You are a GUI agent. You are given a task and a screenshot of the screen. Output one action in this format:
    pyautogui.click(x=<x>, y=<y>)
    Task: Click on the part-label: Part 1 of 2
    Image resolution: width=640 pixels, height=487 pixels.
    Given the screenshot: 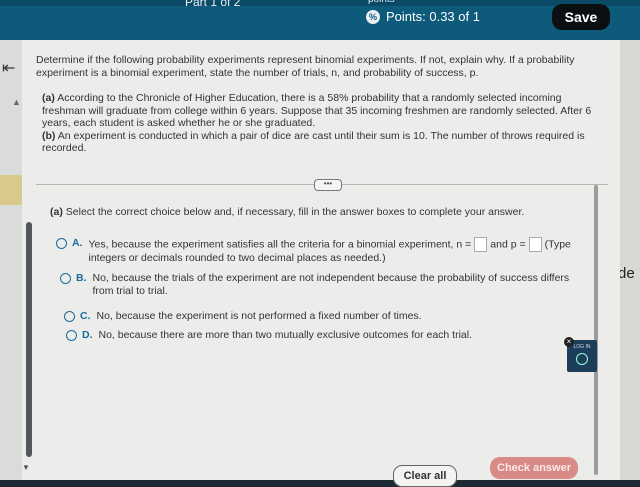 What is the action you would take?
    pyautogui.click(x=213, y=4)
    